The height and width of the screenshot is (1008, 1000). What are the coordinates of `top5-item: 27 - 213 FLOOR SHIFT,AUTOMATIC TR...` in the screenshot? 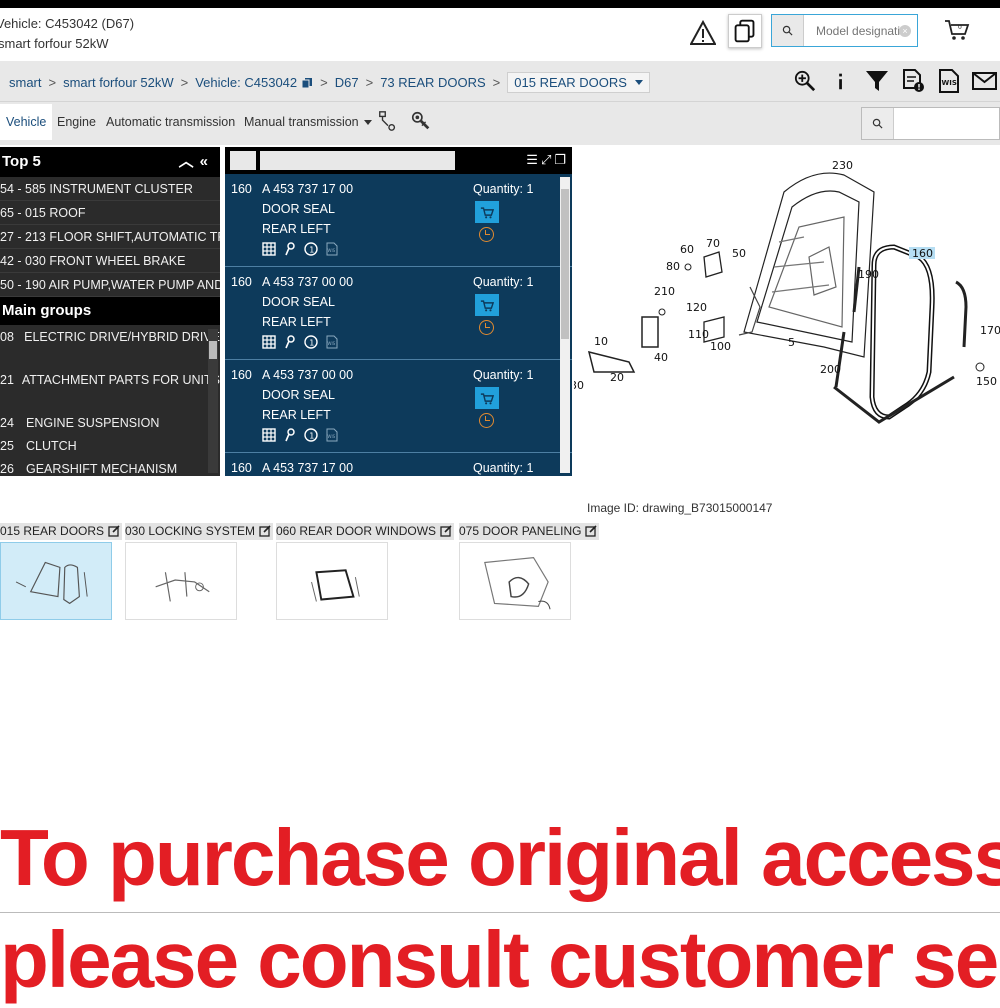 It's located at (110, 237).